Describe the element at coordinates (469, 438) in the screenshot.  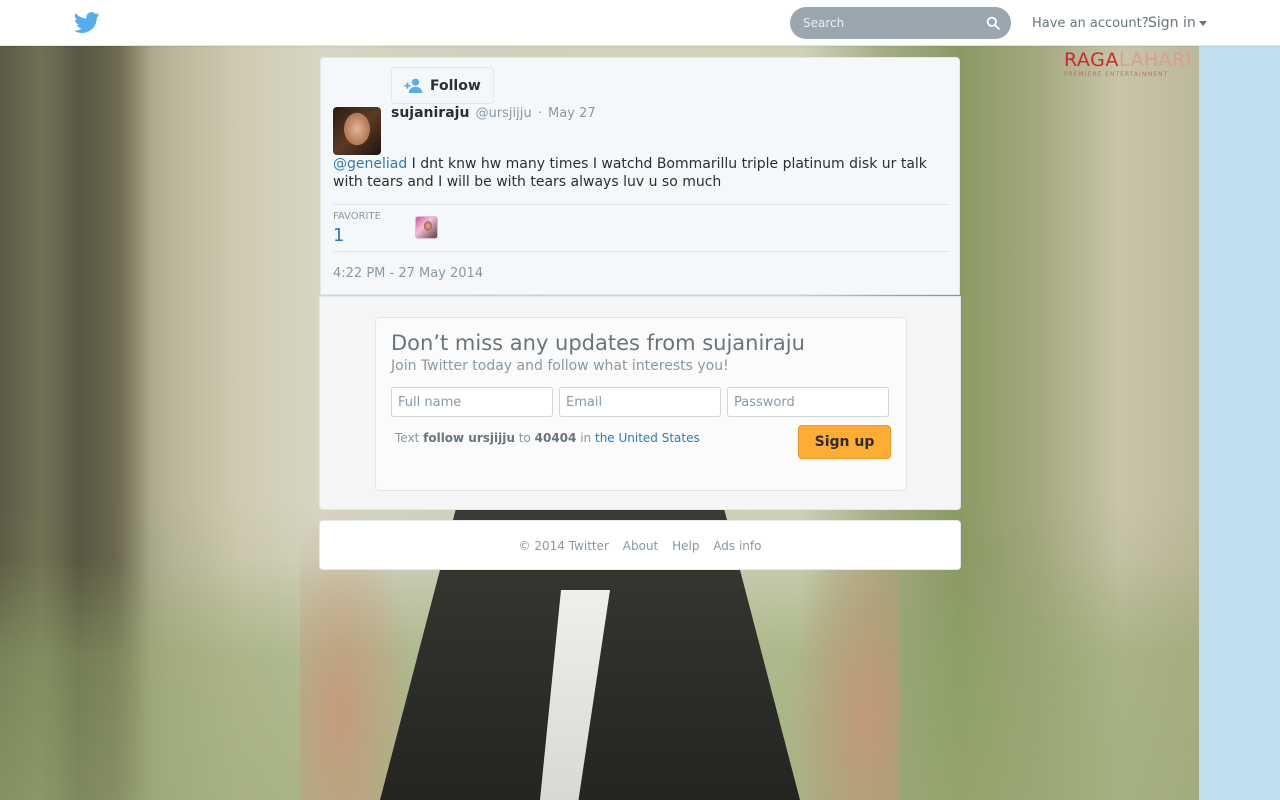
I see `sms-command: follow ursjijju` at that location.